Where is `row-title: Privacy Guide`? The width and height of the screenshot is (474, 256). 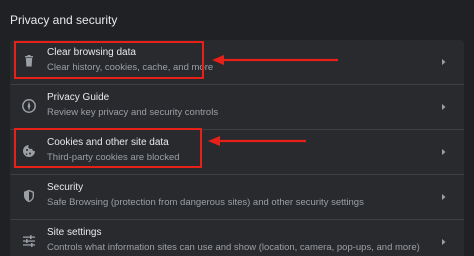
row-title: Privacy Guide is located at coordinates (78, 97).